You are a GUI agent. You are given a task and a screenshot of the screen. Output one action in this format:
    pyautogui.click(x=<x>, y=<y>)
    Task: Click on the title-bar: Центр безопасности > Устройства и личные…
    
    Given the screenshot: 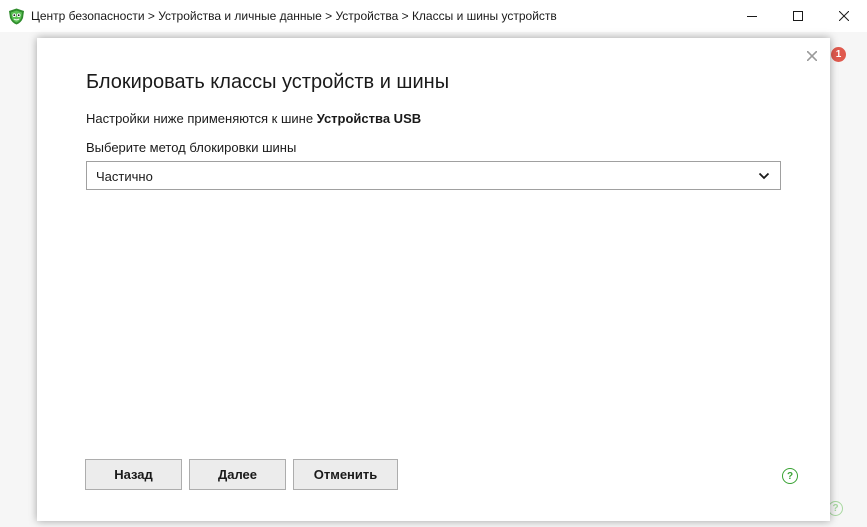 What is the action you would take?
    pyautogui.click(x=433, y=16)
    